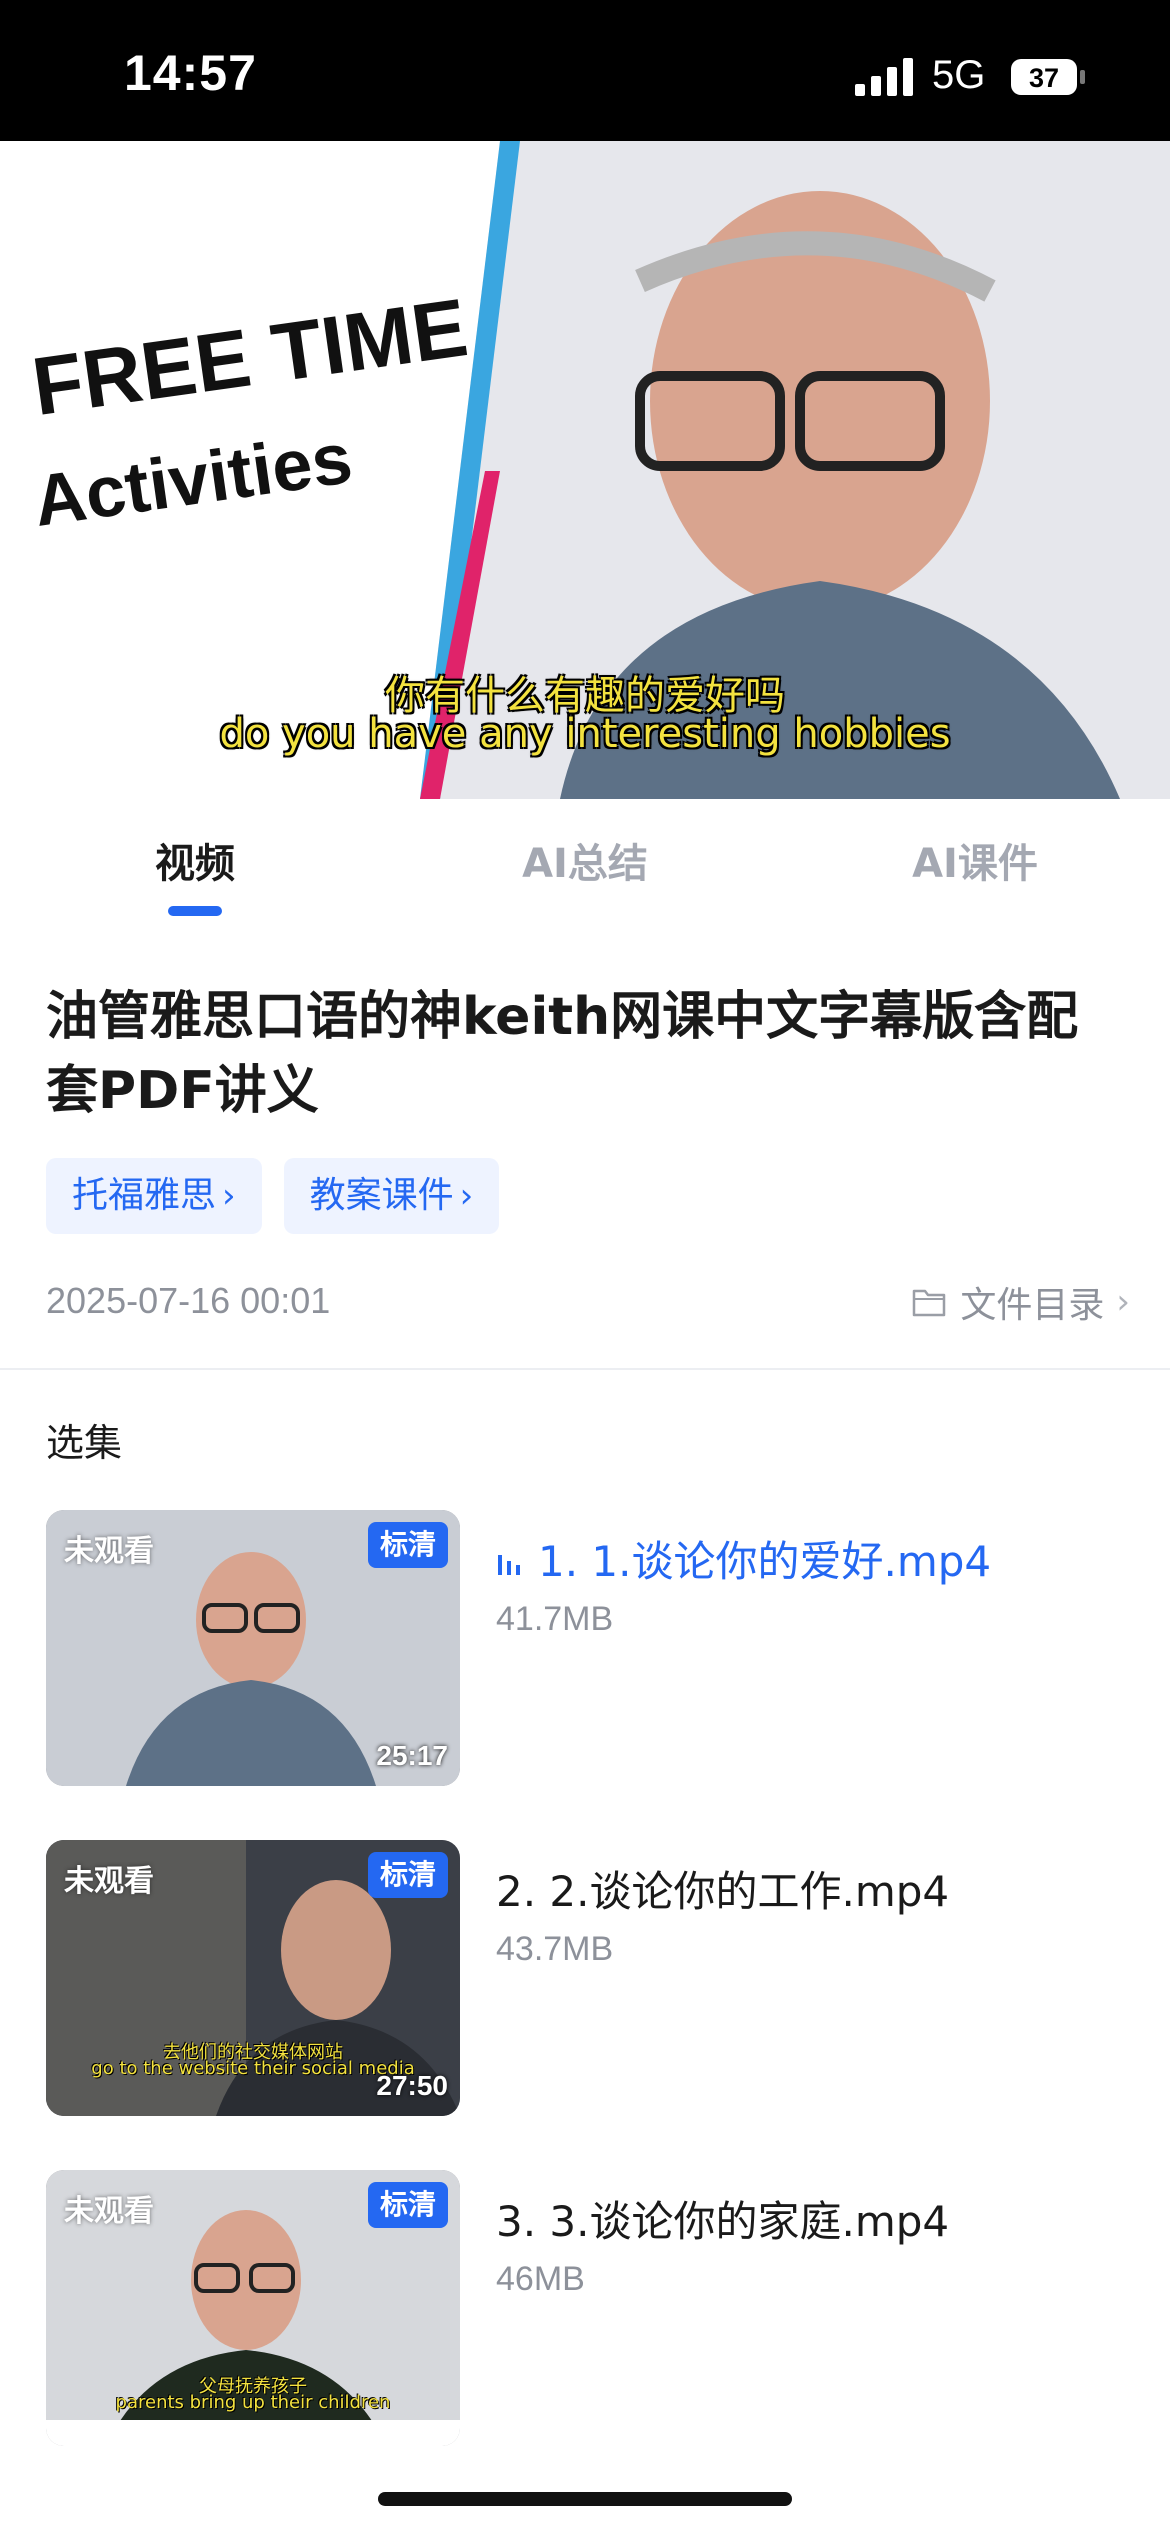 This screenshot has height=2532, width=1170. What do you see at coordinates (585, 70) in the screenshot?
I see `status-bar: 14:57 5G 37` at bounding box center [585, 70].